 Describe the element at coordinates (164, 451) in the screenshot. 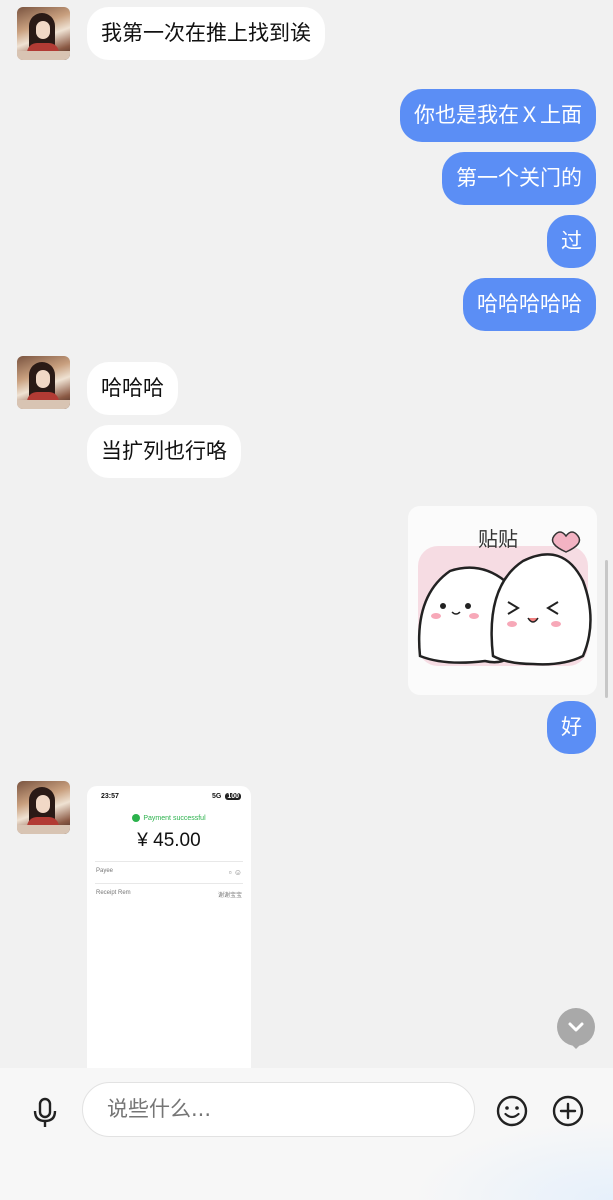

I see `message-bubble-incoming: 当扩列也行咯` at that location.